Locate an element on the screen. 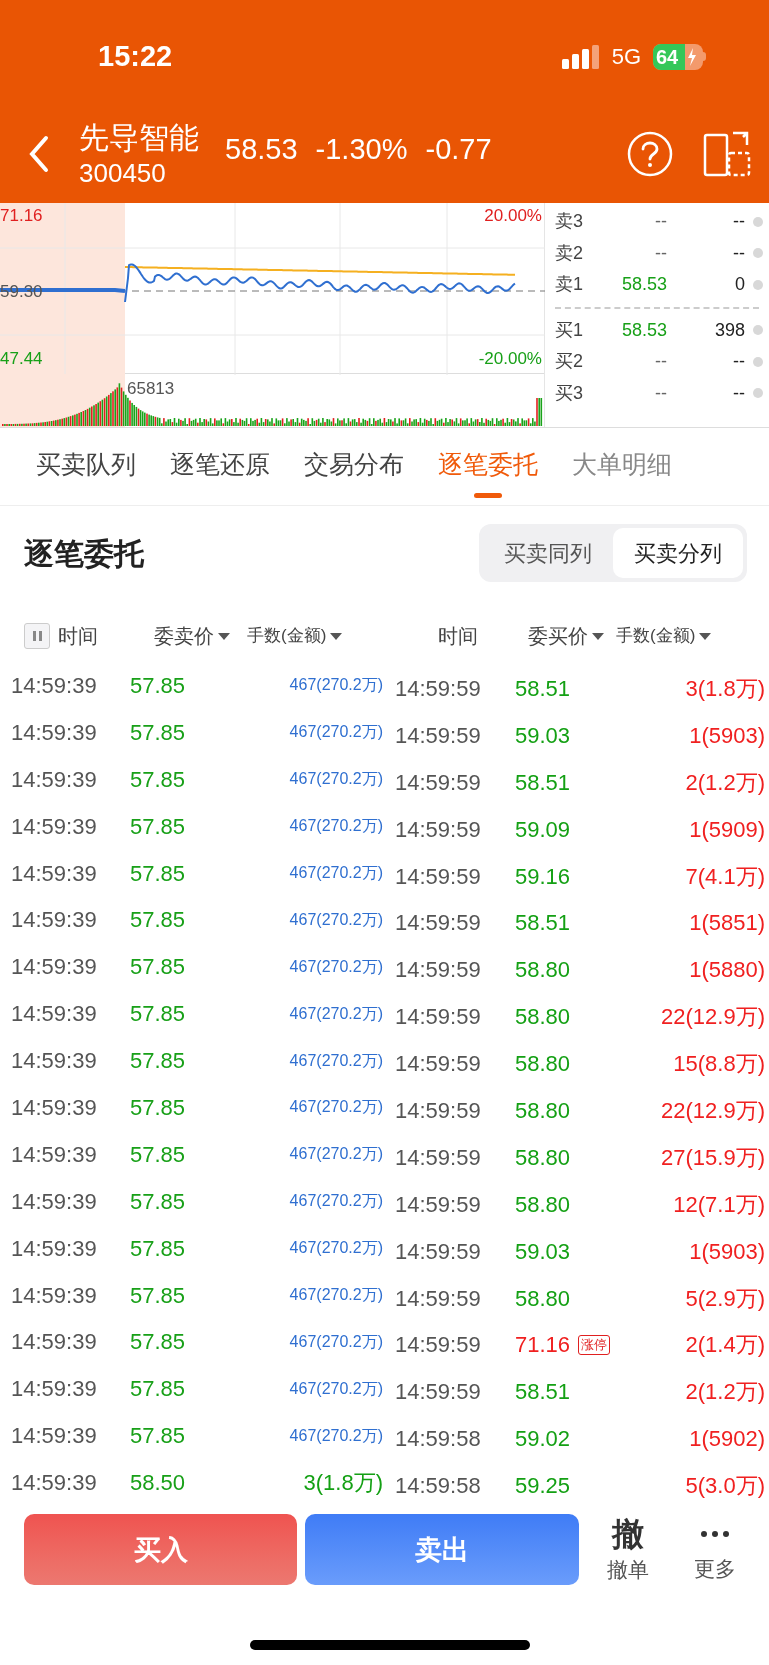  buy-volume-cell-text: 5(3.0万) is located at coordinates (725, 1486).